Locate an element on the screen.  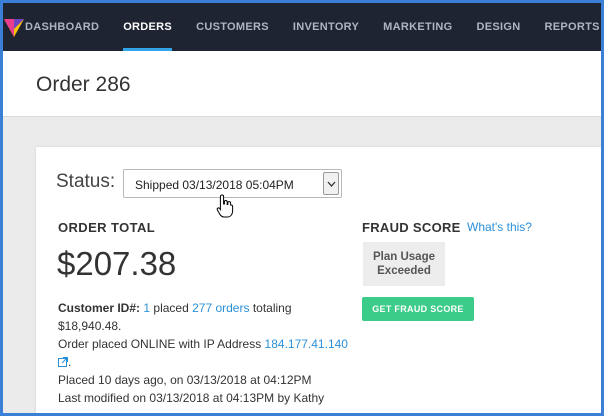
totaling-text: totaling is located at coordinates (272, 308).